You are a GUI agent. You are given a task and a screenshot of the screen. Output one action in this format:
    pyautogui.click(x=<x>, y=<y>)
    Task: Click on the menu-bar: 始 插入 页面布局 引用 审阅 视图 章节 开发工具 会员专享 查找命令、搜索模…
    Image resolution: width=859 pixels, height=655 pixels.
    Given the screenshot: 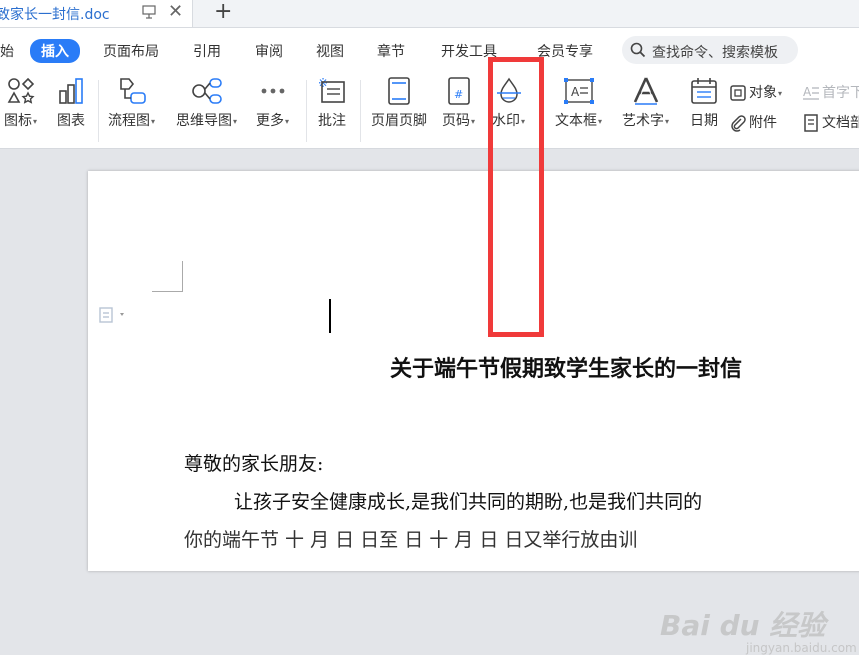 What is the action you would take?
    pyautogui.click(x=429, y=50)
    